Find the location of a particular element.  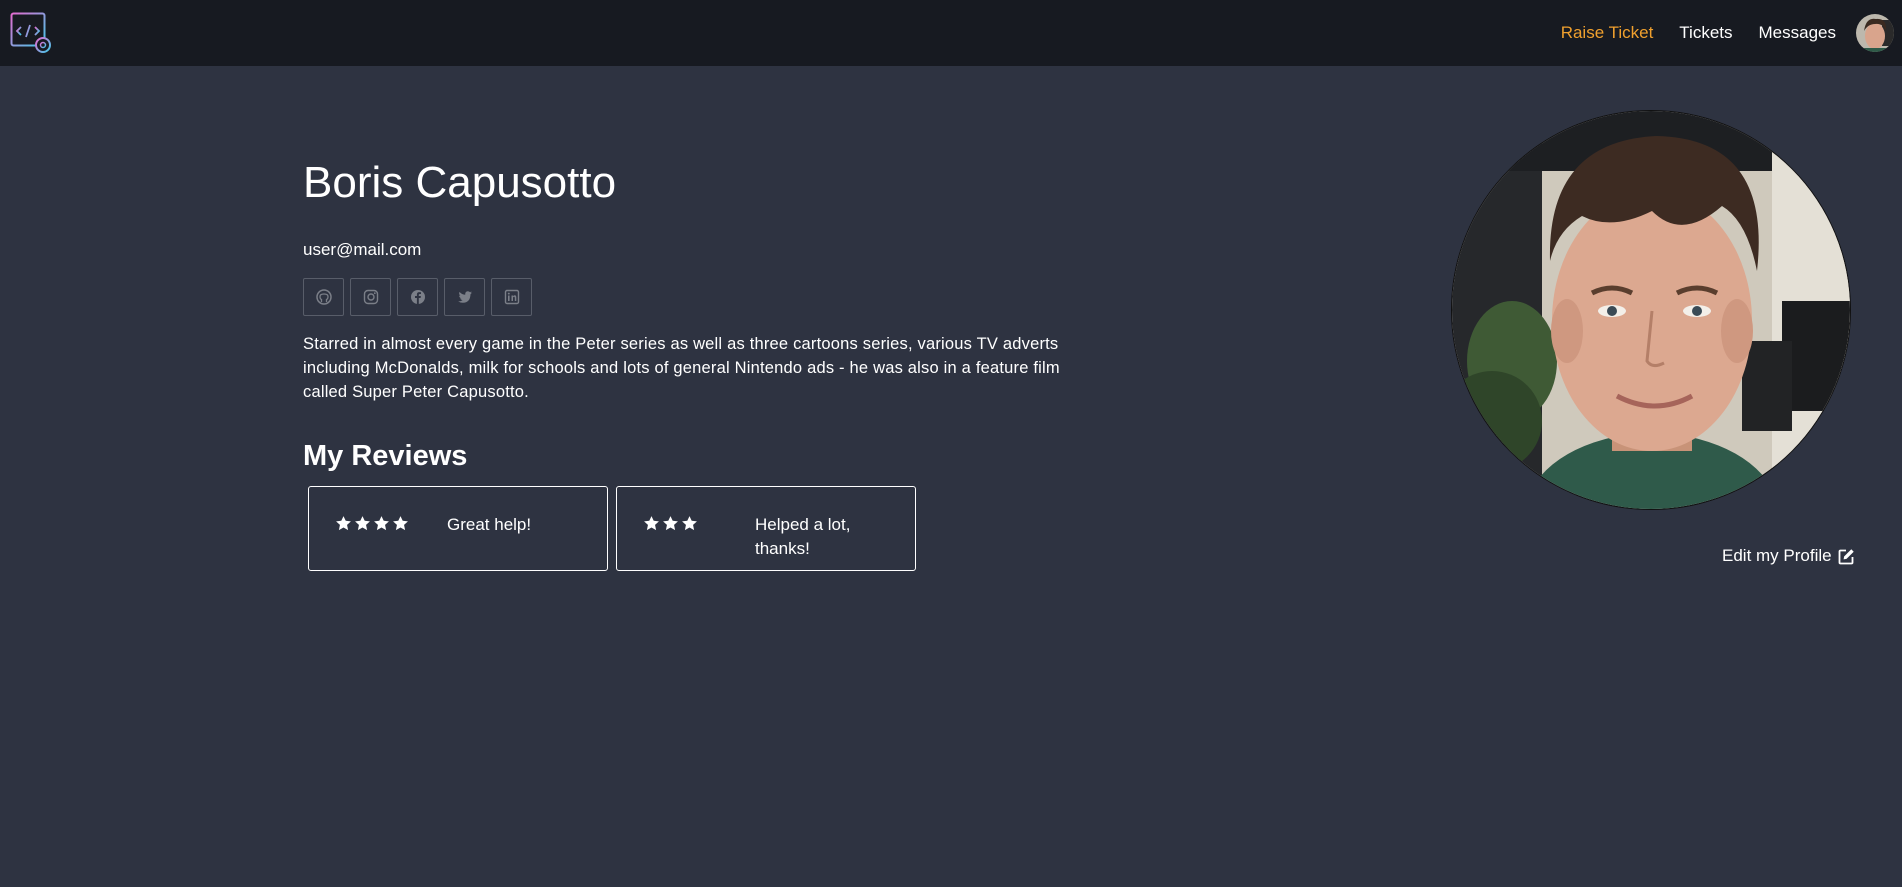

user-avatar is located at coordinates (1875, 33).